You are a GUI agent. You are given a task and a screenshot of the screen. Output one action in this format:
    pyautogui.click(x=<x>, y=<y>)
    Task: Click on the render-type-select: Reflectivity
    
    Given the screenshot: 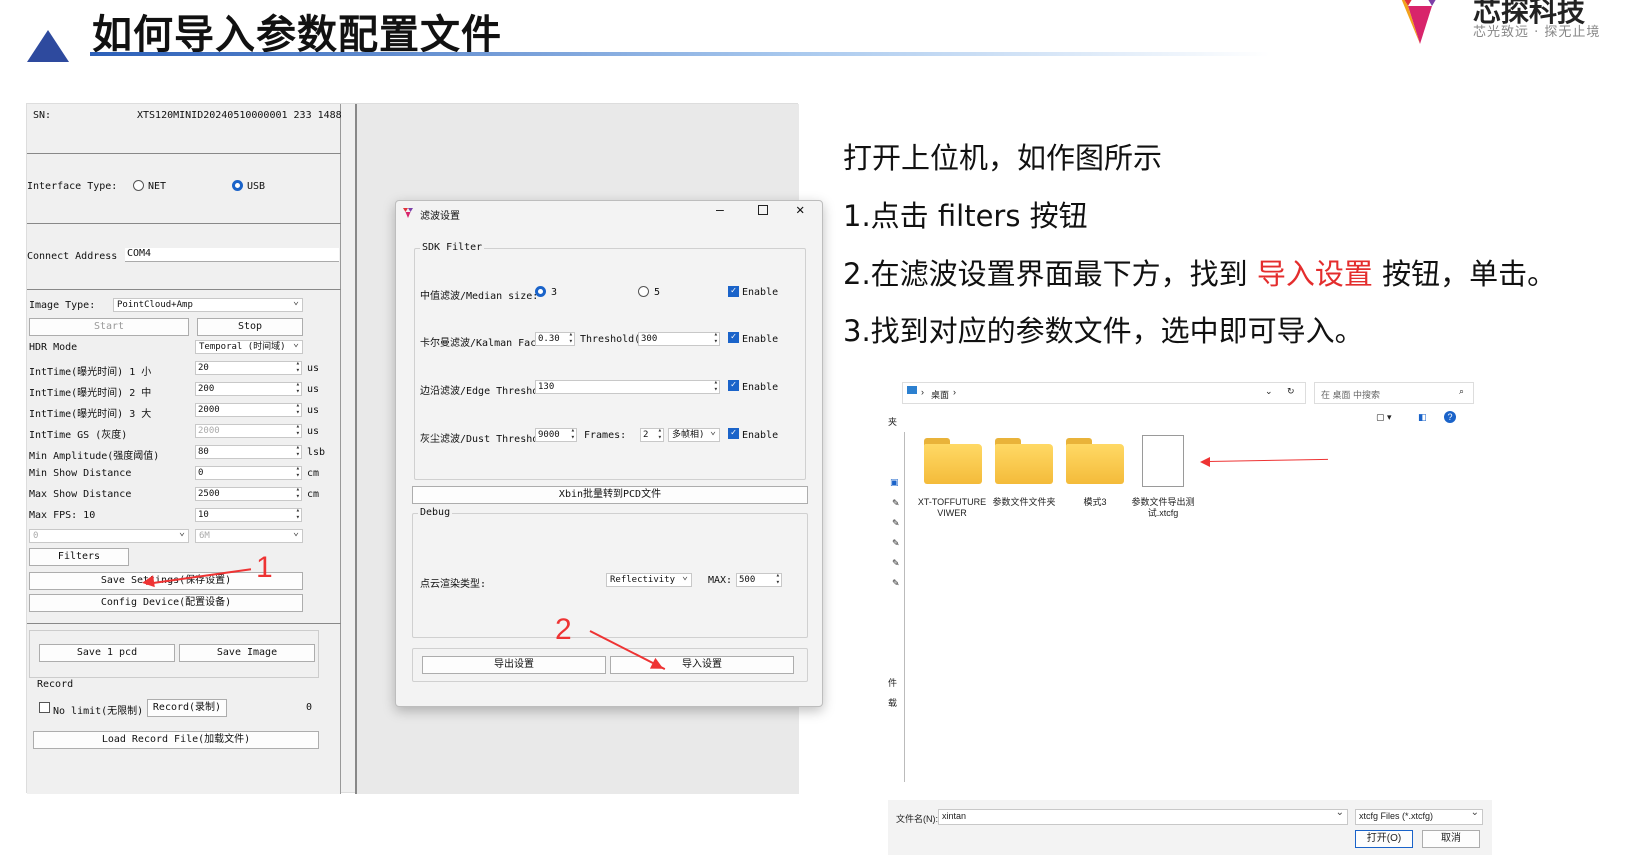 What is the action you would take?
    pyautogui.click(x=649, y=580)
    